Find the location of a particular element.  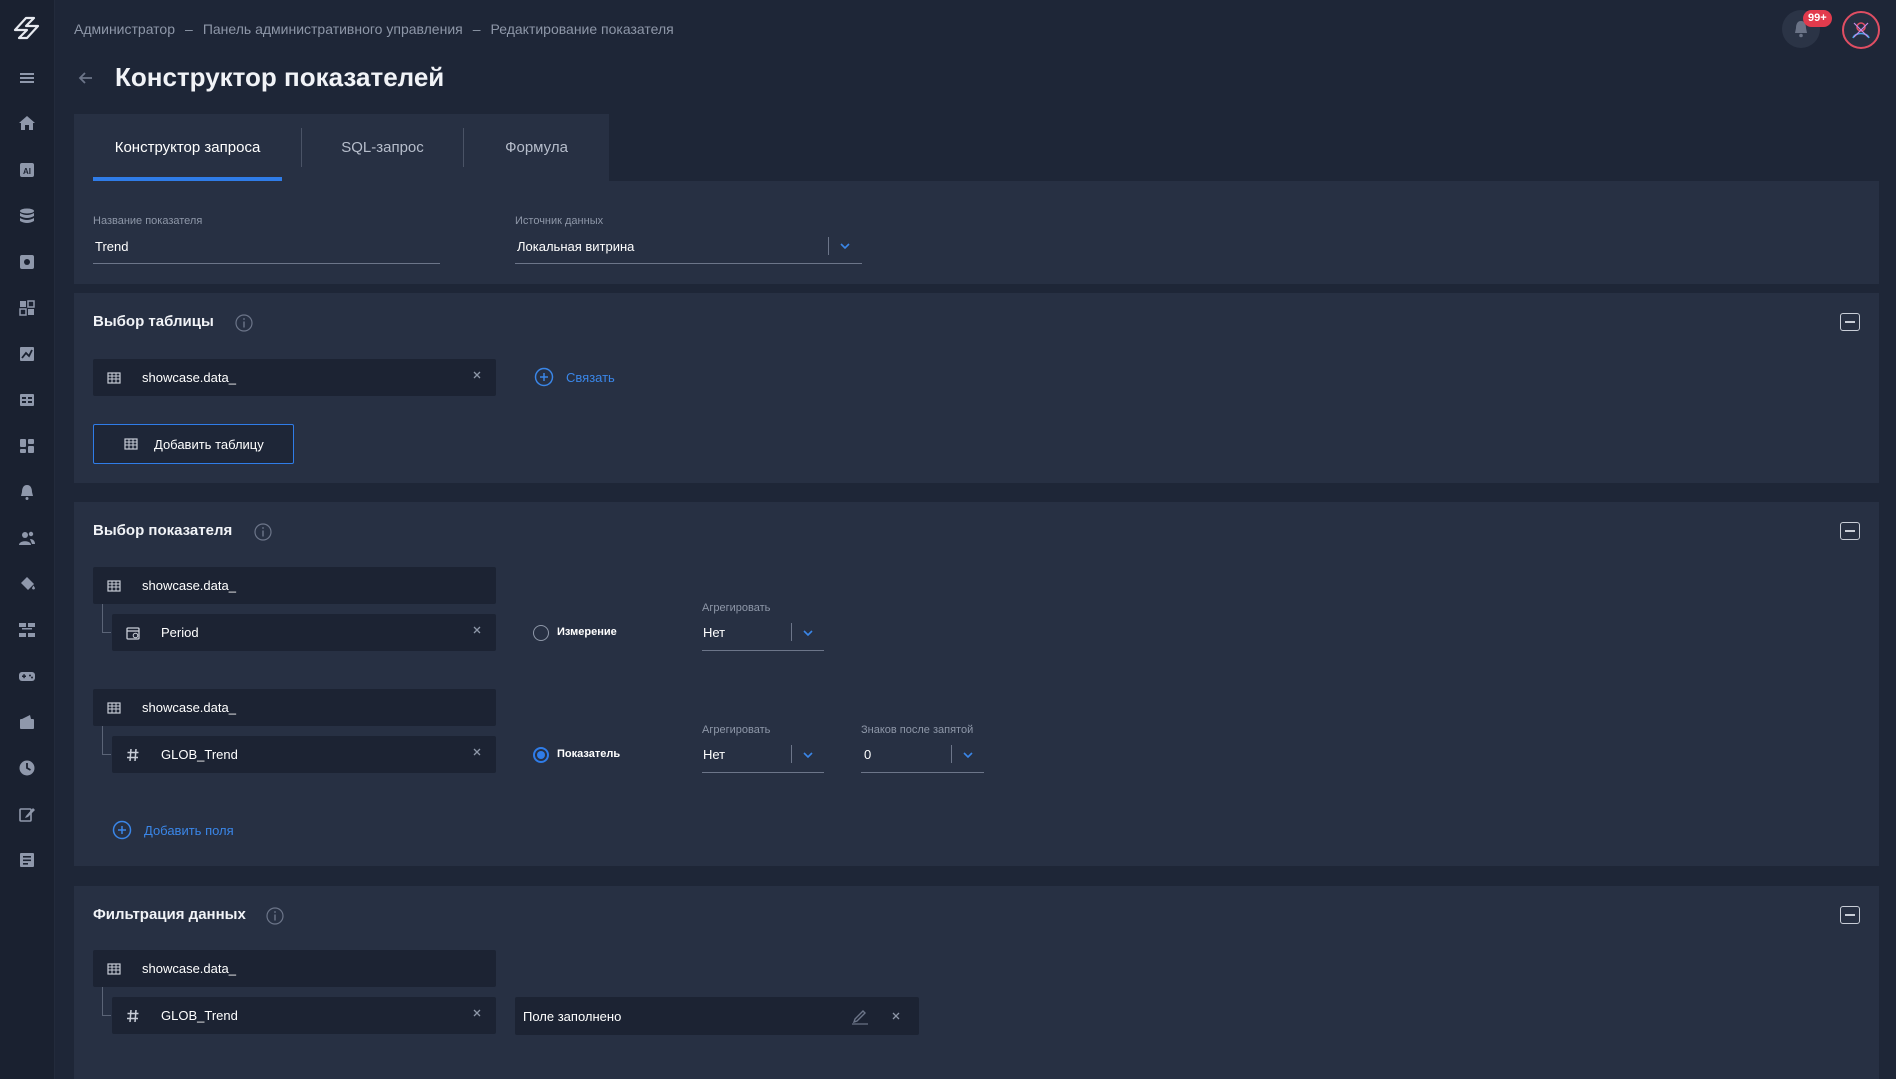

add-table-button: Добавить таблицу is located at coordinates (193, 444).